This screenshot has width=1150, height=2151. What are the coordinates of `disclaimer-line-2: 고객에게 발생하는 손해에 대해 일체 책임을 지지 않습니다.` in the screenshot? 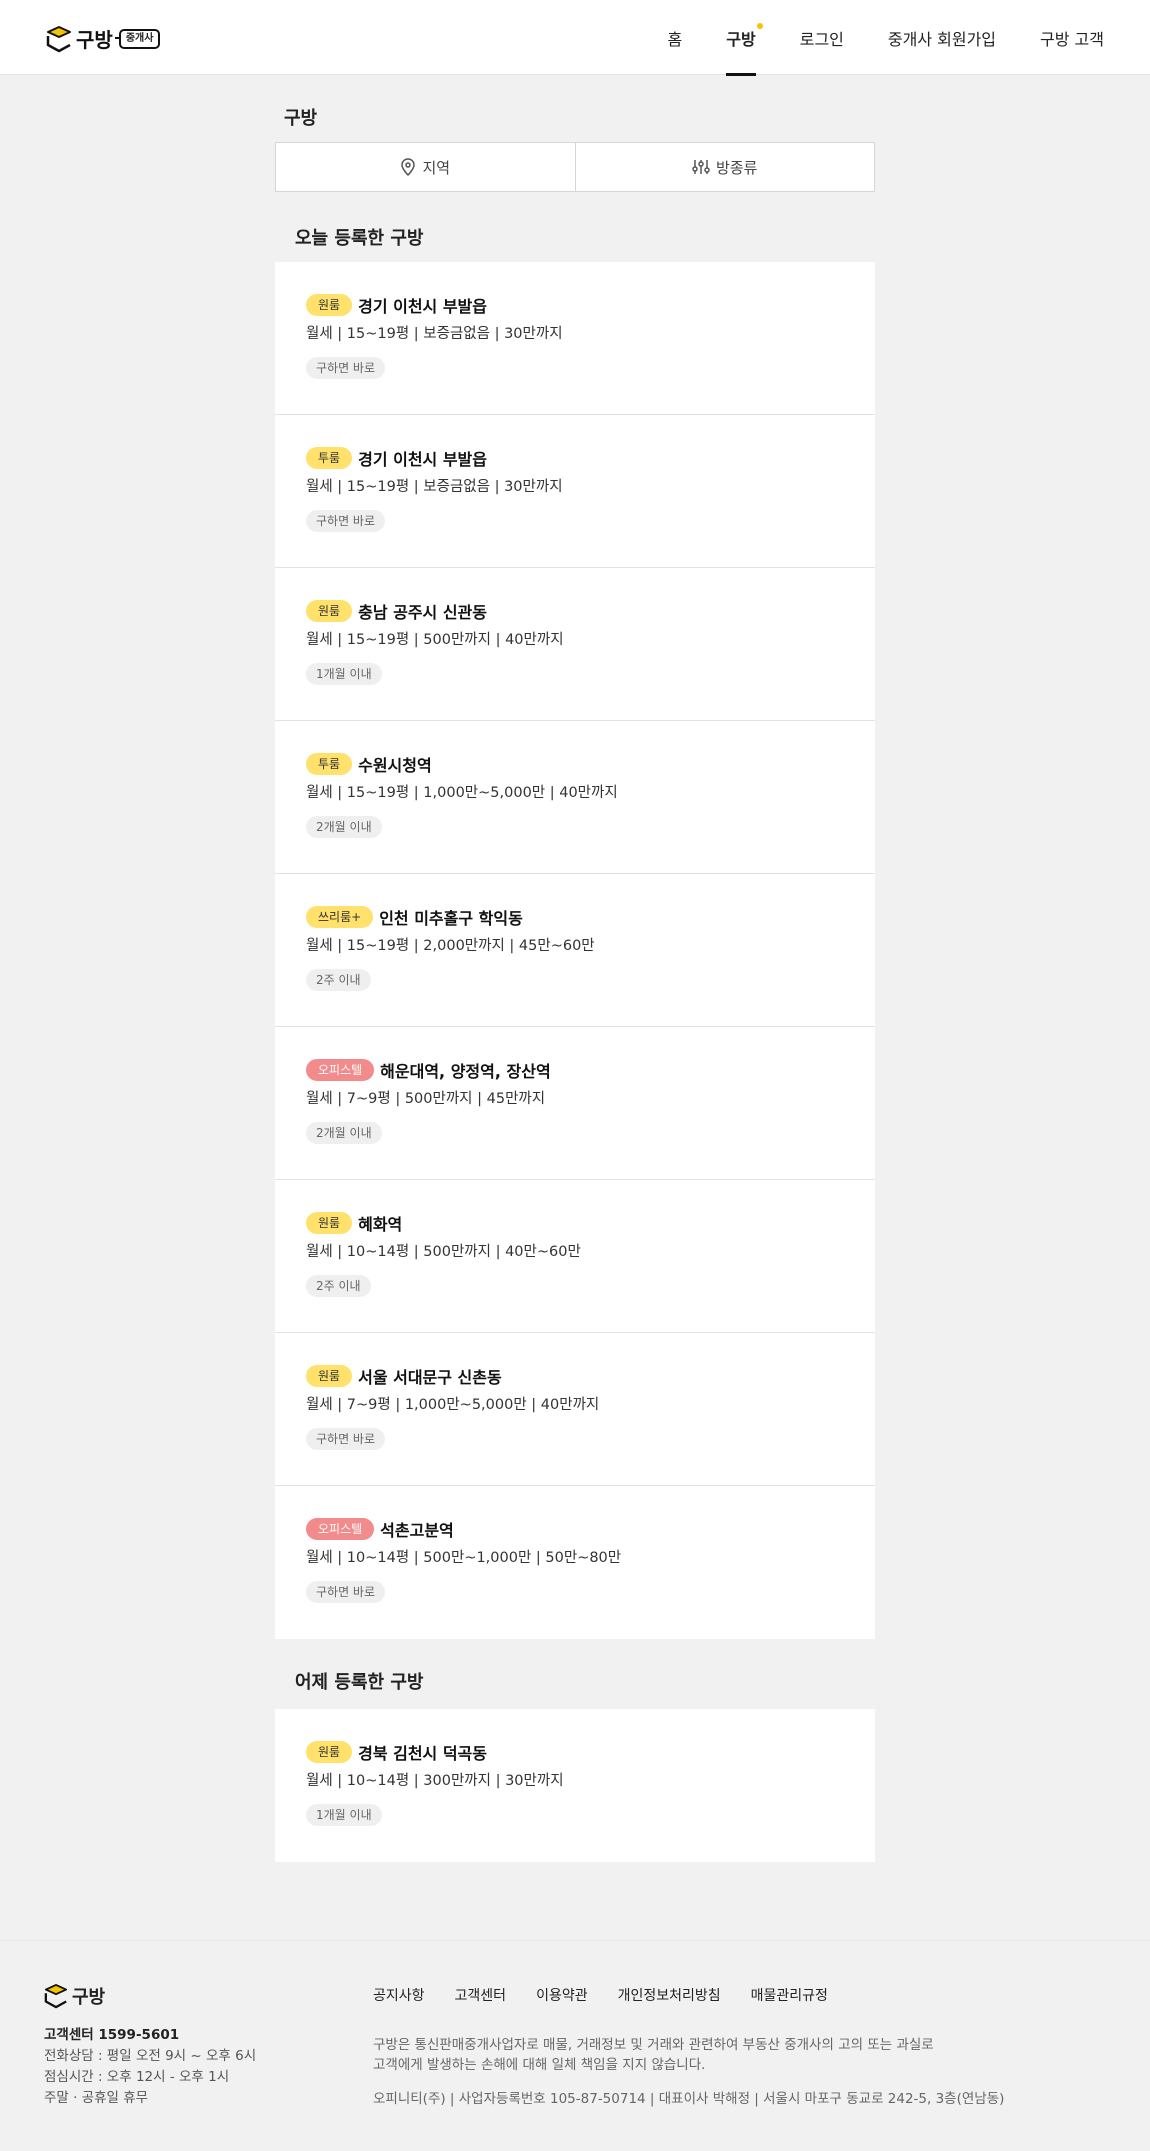 It's located at (539, 2065).